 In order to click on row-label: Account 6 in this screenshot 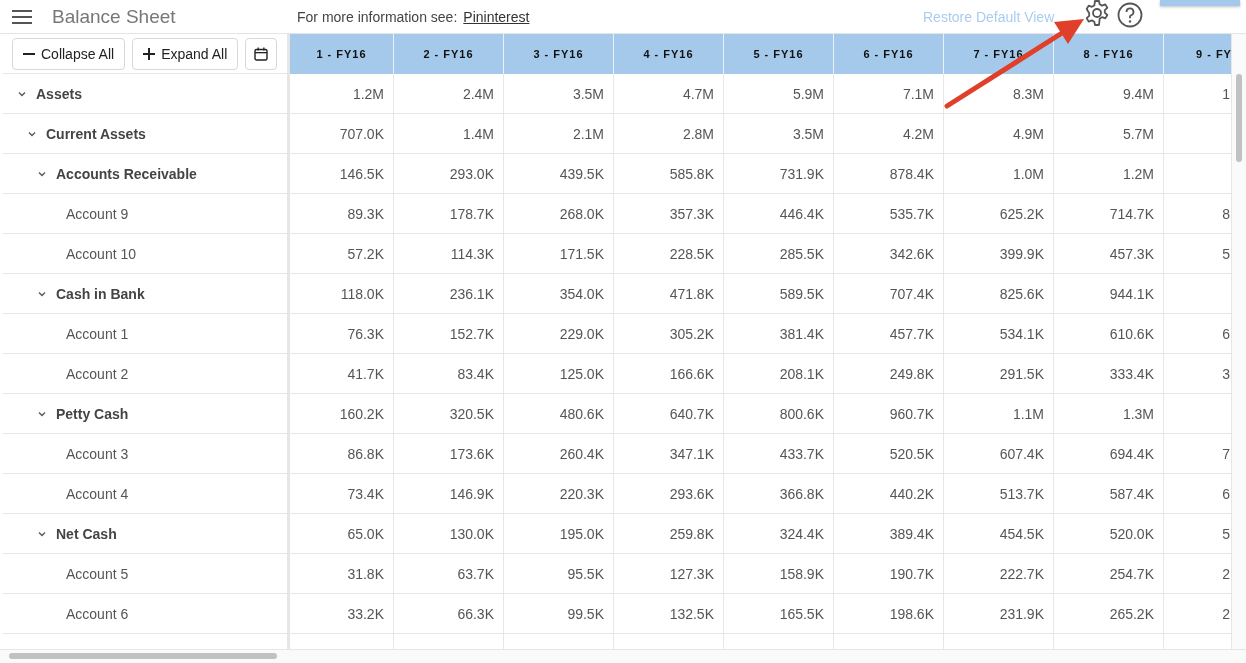, I will do `click(97, 613)`.